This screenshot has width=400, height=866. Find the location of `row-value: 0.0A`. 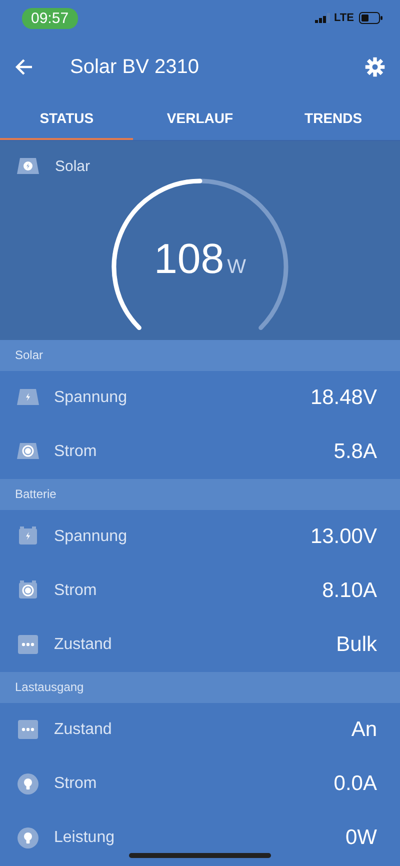

row-value: 0.0A is located at coordinates (355, 784).